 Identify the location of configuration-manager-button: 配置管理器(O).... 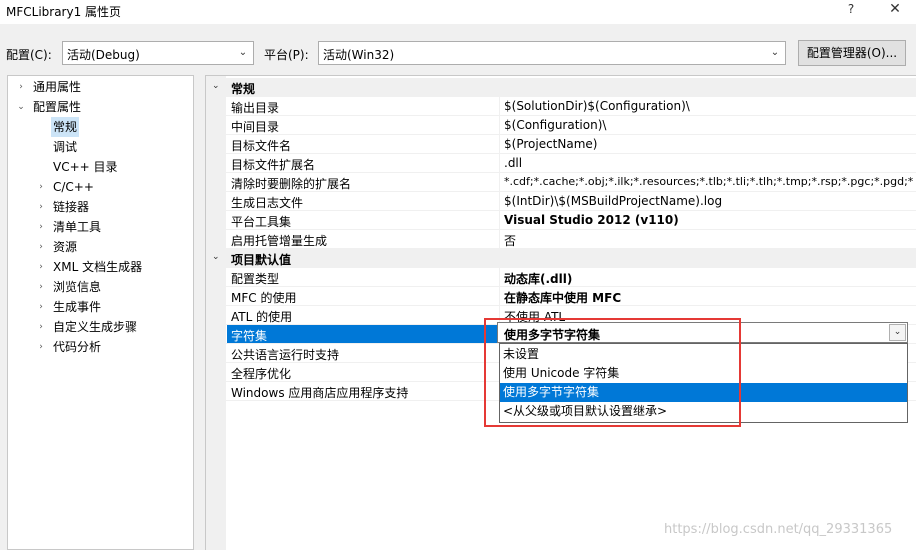
(852, 53).